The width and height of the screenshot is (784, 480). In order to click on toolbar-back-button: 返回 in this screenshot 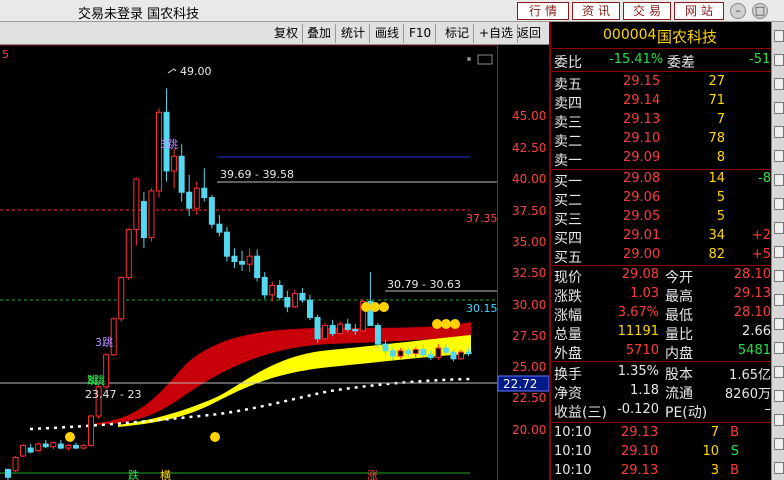, I will do `click(529, 33)`.